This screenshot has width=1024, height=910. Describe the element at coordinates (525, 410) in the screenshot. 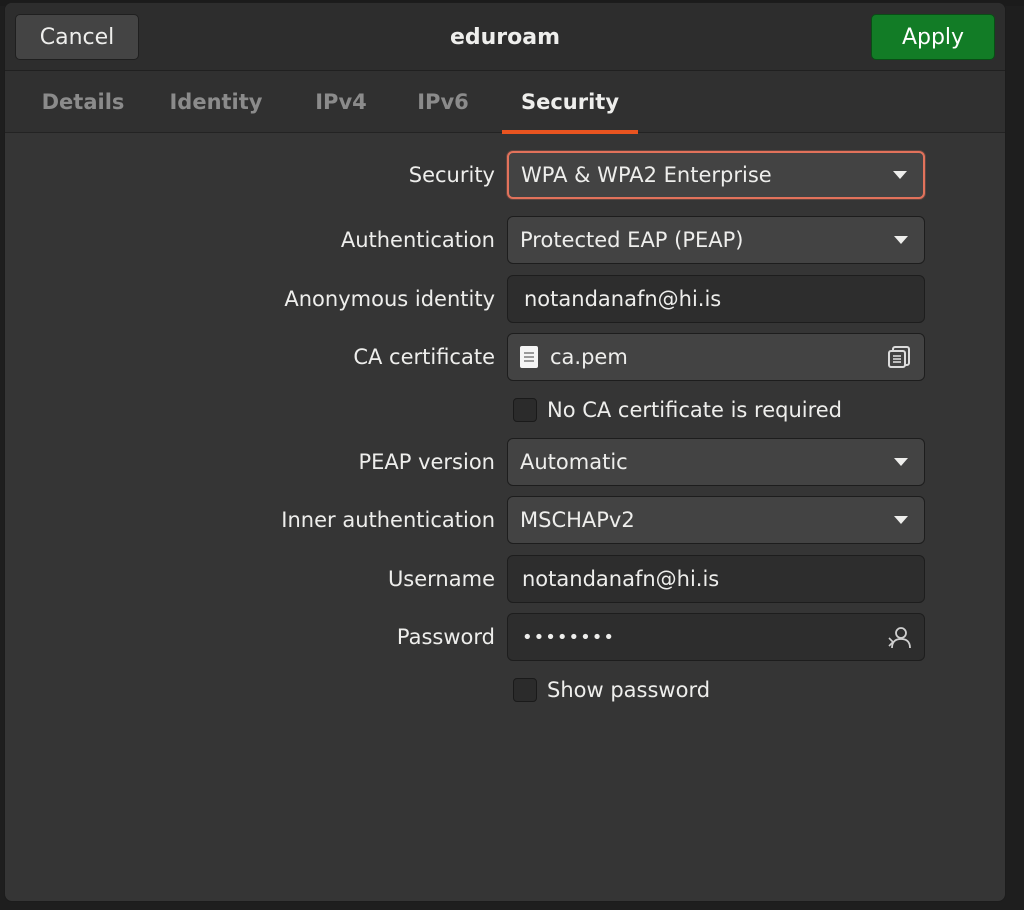

I see `no-ca-required-checkbox` at that location.